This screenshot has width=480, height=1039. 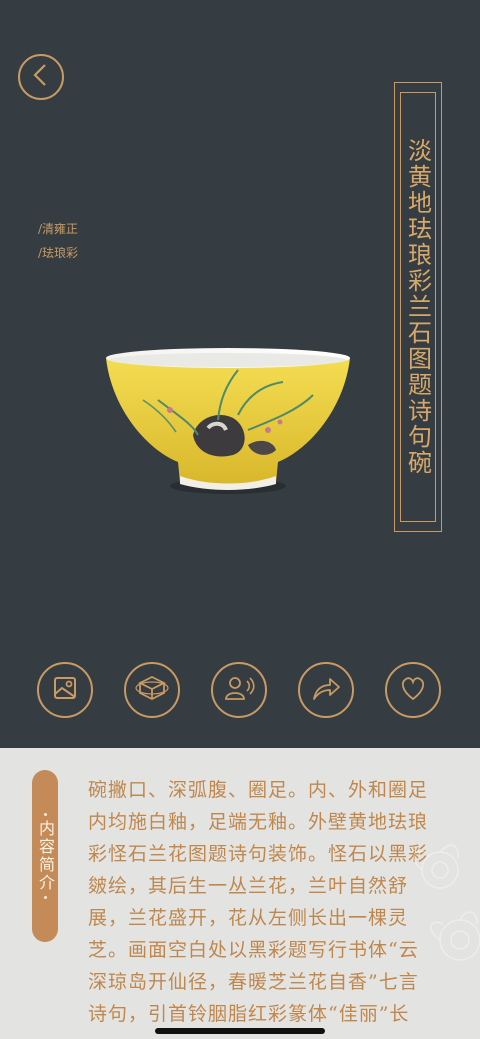 I want to click on dynasty-label: /清雍正, so click(x=58, y=229).